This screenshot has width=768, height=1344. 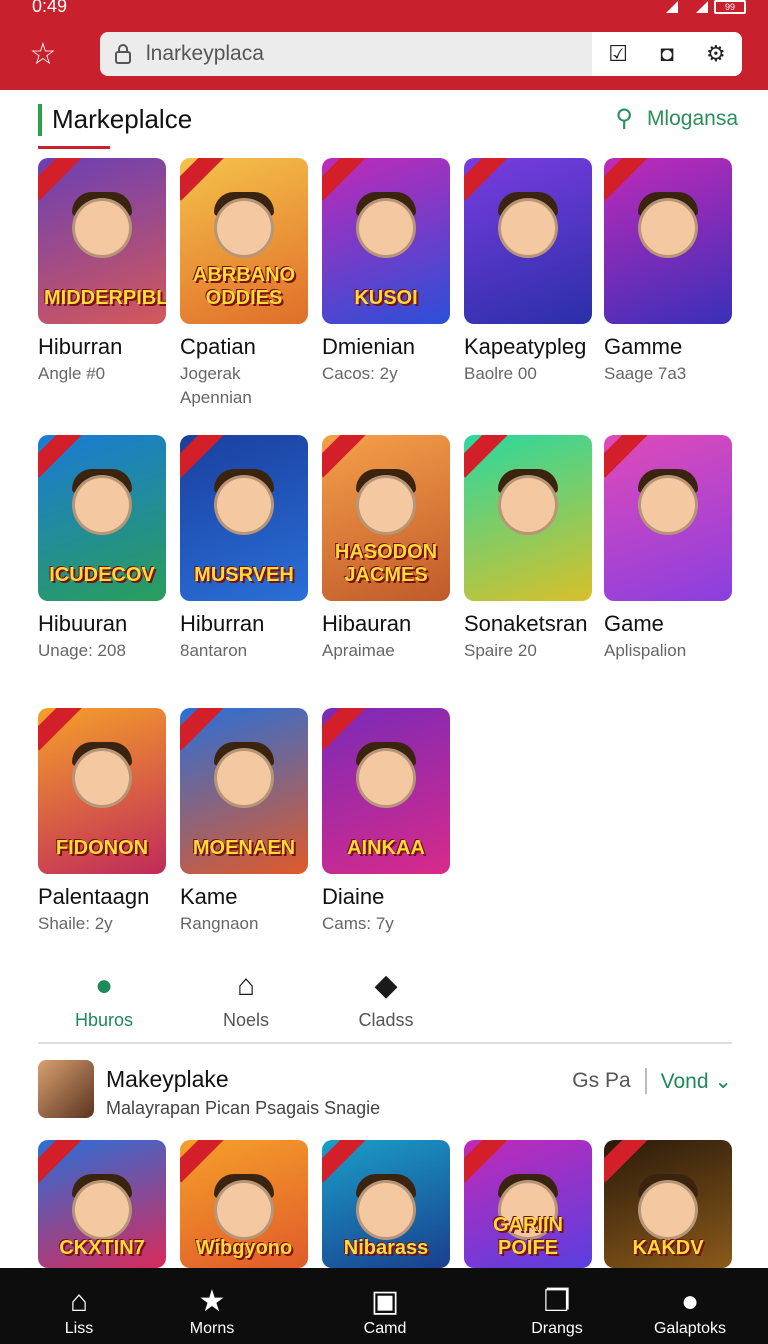 What do you see at coordinates (102, 791) in the screenshot?
I see `app-thumbnail: FIDONON` at bounding box center [102, 791].